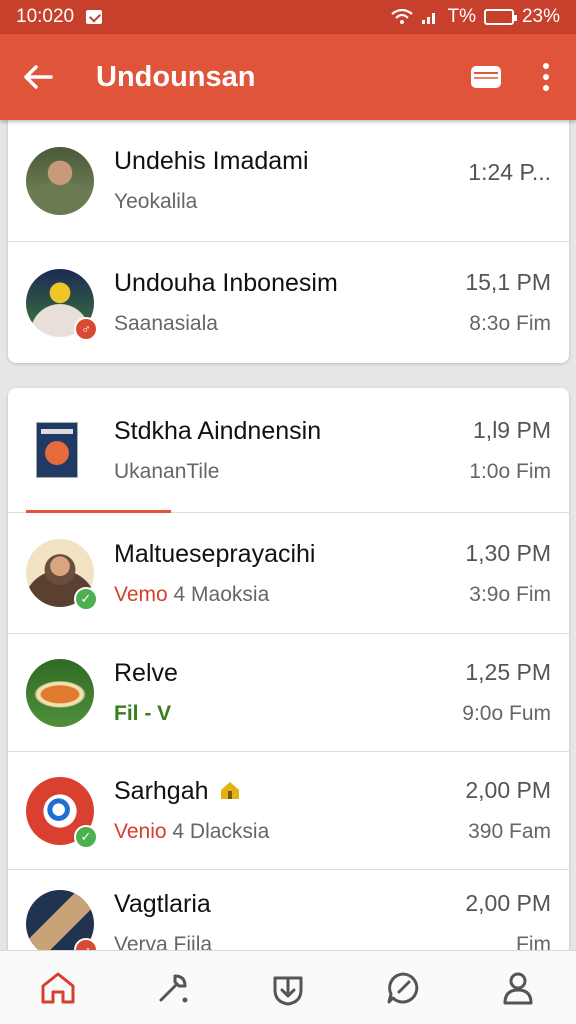  Describe the element at coordinates (508, 923) in the screenshot. I see `list-item-meta: 2,00 PM Fim` at that location.